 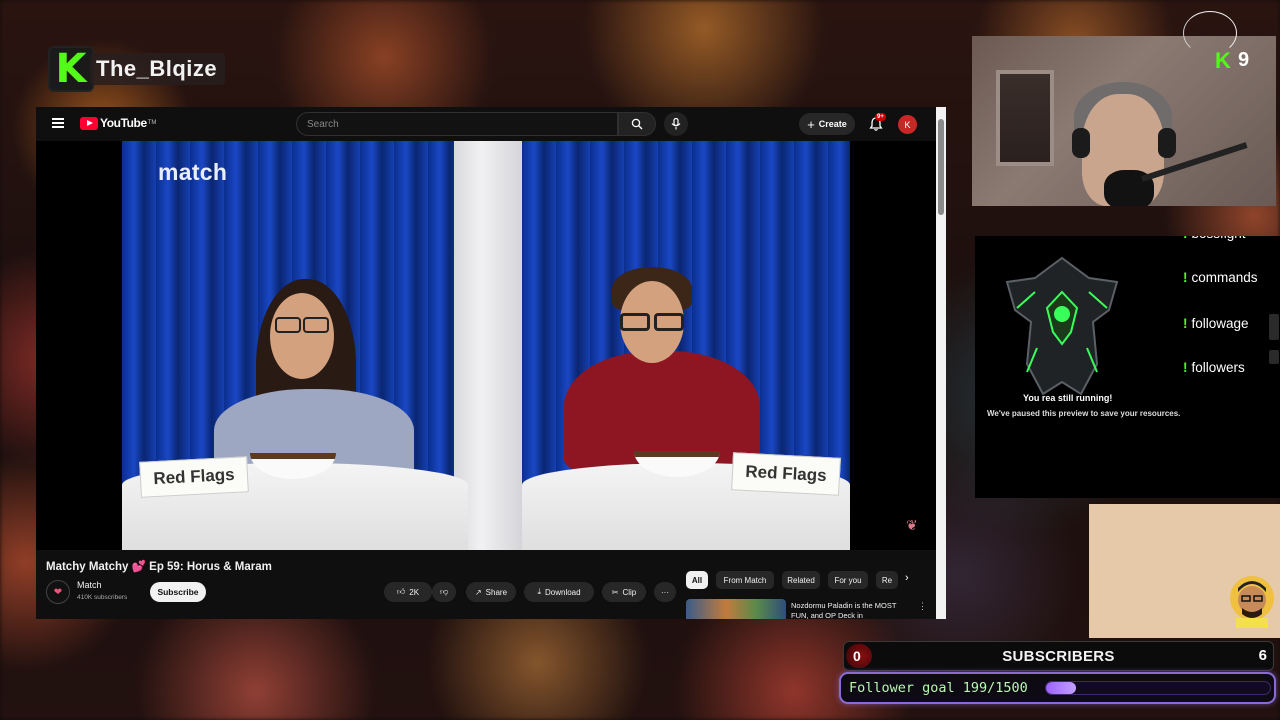 I want to click on armor-character-icon, so click(x=1062, y=326).